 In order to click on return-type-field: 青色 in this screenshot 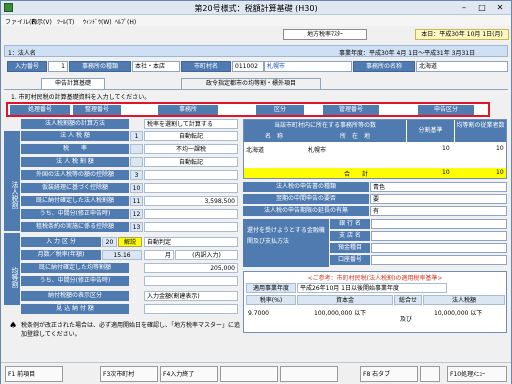, I will do `click(438, 187)`.